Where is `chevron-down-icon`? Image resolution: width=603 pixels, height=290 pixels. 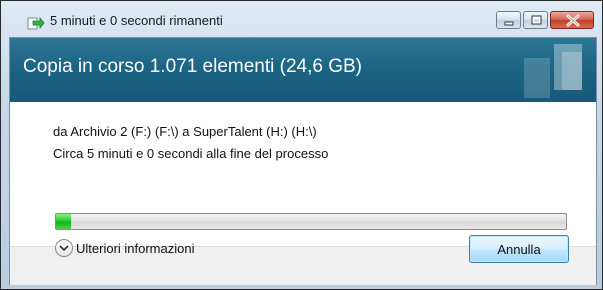 chevron-down-icon is located at coordinates (64, 248).